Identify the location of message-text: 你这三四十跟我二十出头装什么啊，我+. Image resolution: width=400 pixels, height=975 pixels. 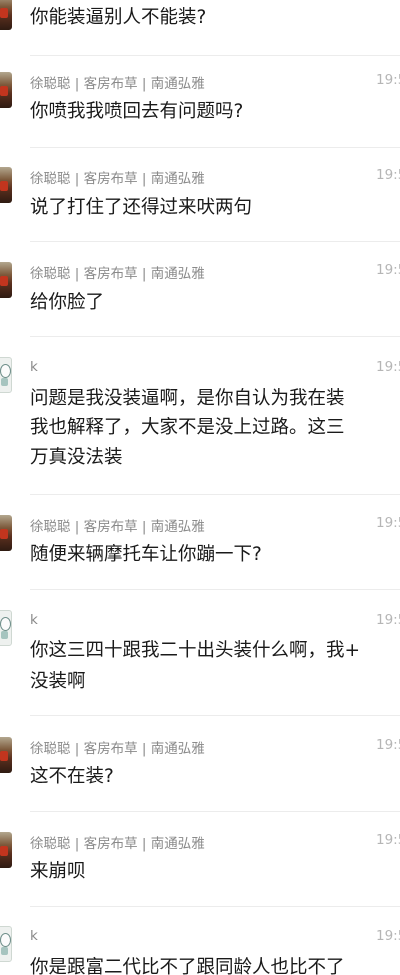
(195, 650).